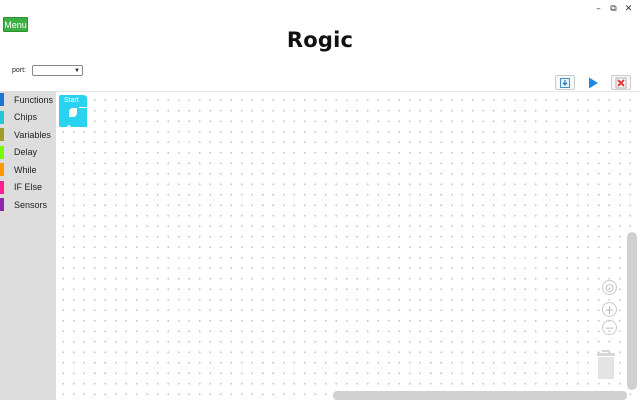 The width and height of the screenshot is (640, 400). What do you see at coordinates (632, 311) in the screenshot?
I see `vertical-scrollbar` at bounding box center [632, 311].